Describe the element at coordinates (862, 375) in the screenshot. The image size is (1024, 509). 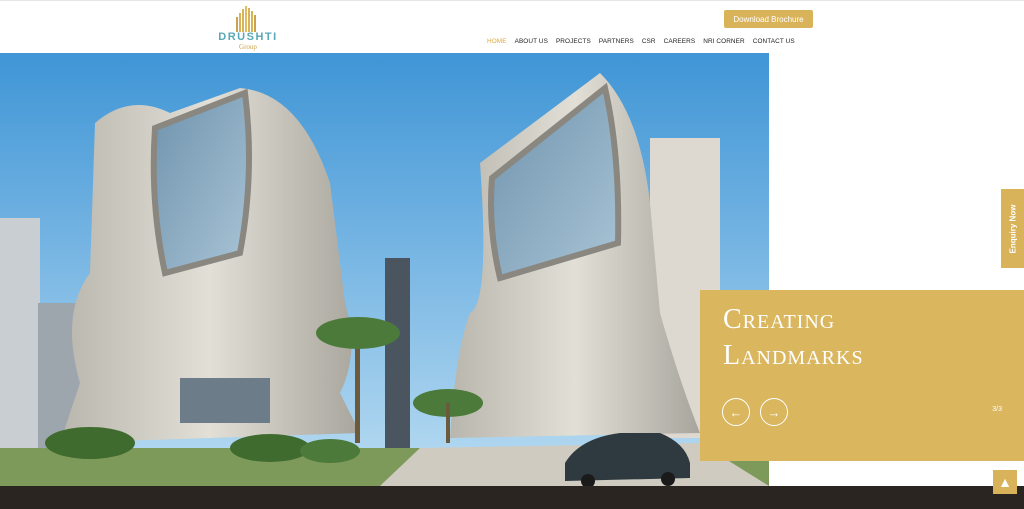
I see `hero-caption: Creating Landmarks ← → 3/3` at that location.